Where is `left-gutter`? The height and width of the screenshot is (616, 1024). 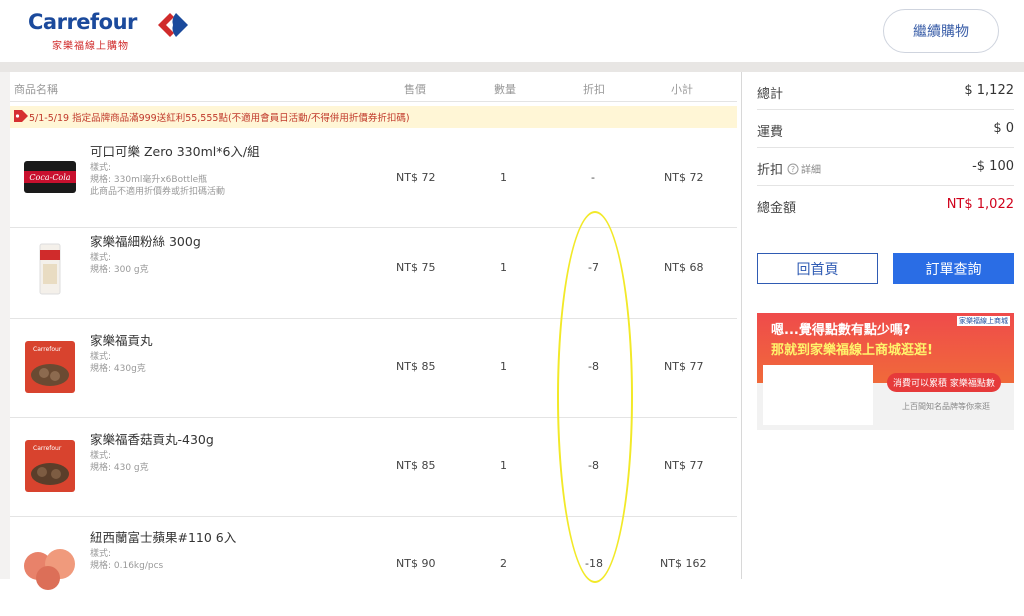 left-gutter is located at coordinates (5, 325).